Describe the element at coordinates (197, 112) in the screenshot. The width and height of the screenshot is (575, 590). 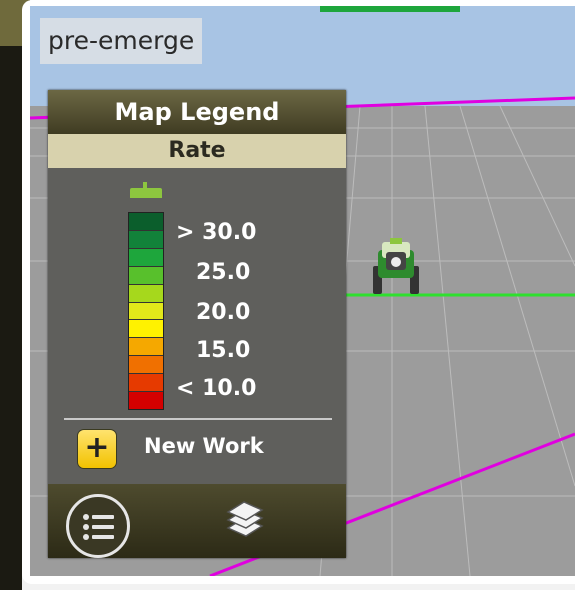
I see `legend-title: Map Legend` at that location.